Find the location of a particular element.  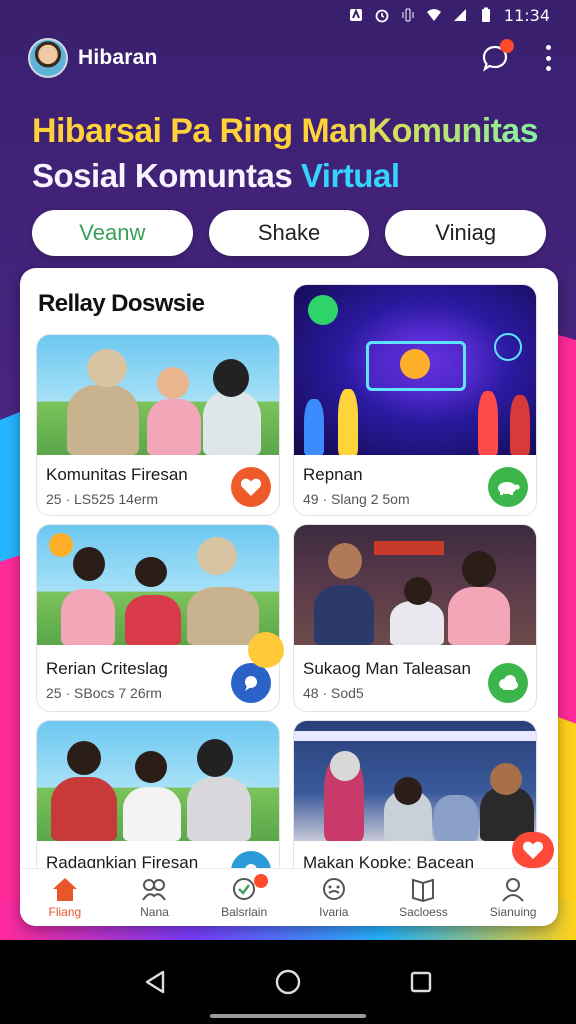

emoji-smile-sticker is located at coordinates (266, 650).